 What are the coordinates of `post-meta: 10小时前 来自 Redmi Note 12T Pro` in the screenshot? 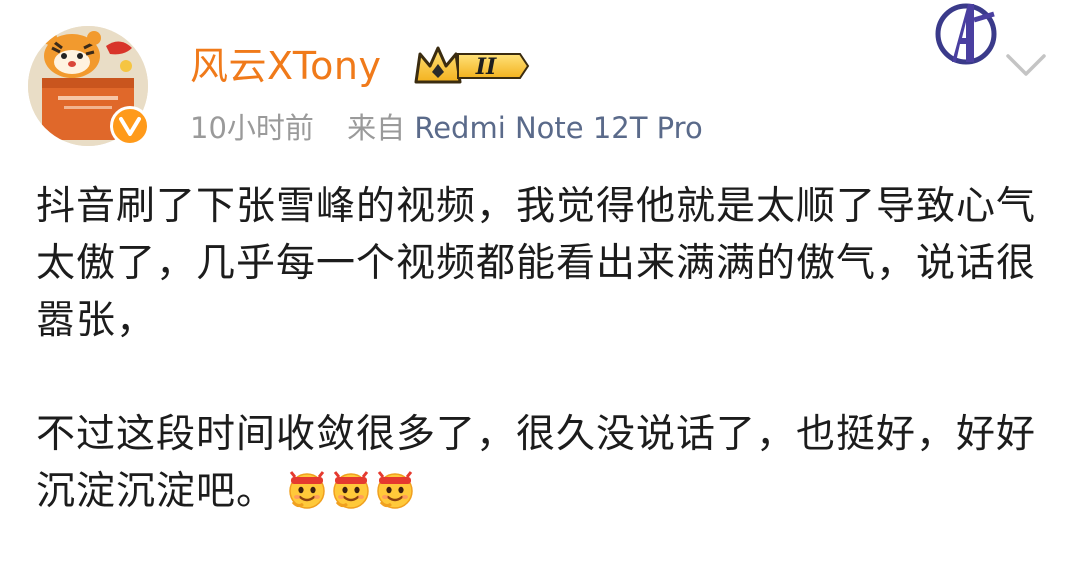 It's located at (446, 128).